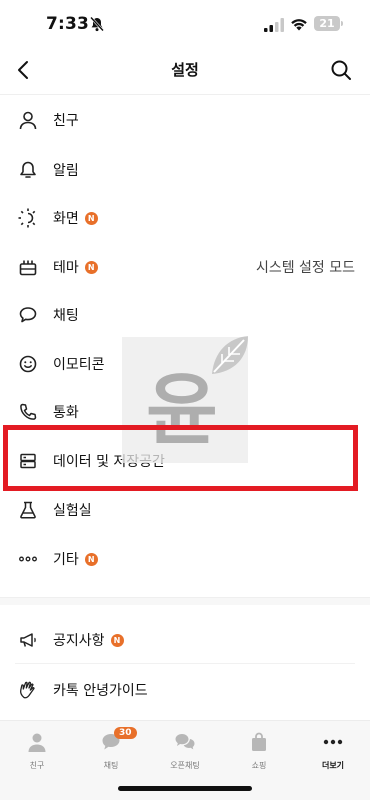 This screenshot has height=800, width=370. Describe the element at coordinates (327, 23) in the screenshot. I see `battery-indicator: 21` at that location.